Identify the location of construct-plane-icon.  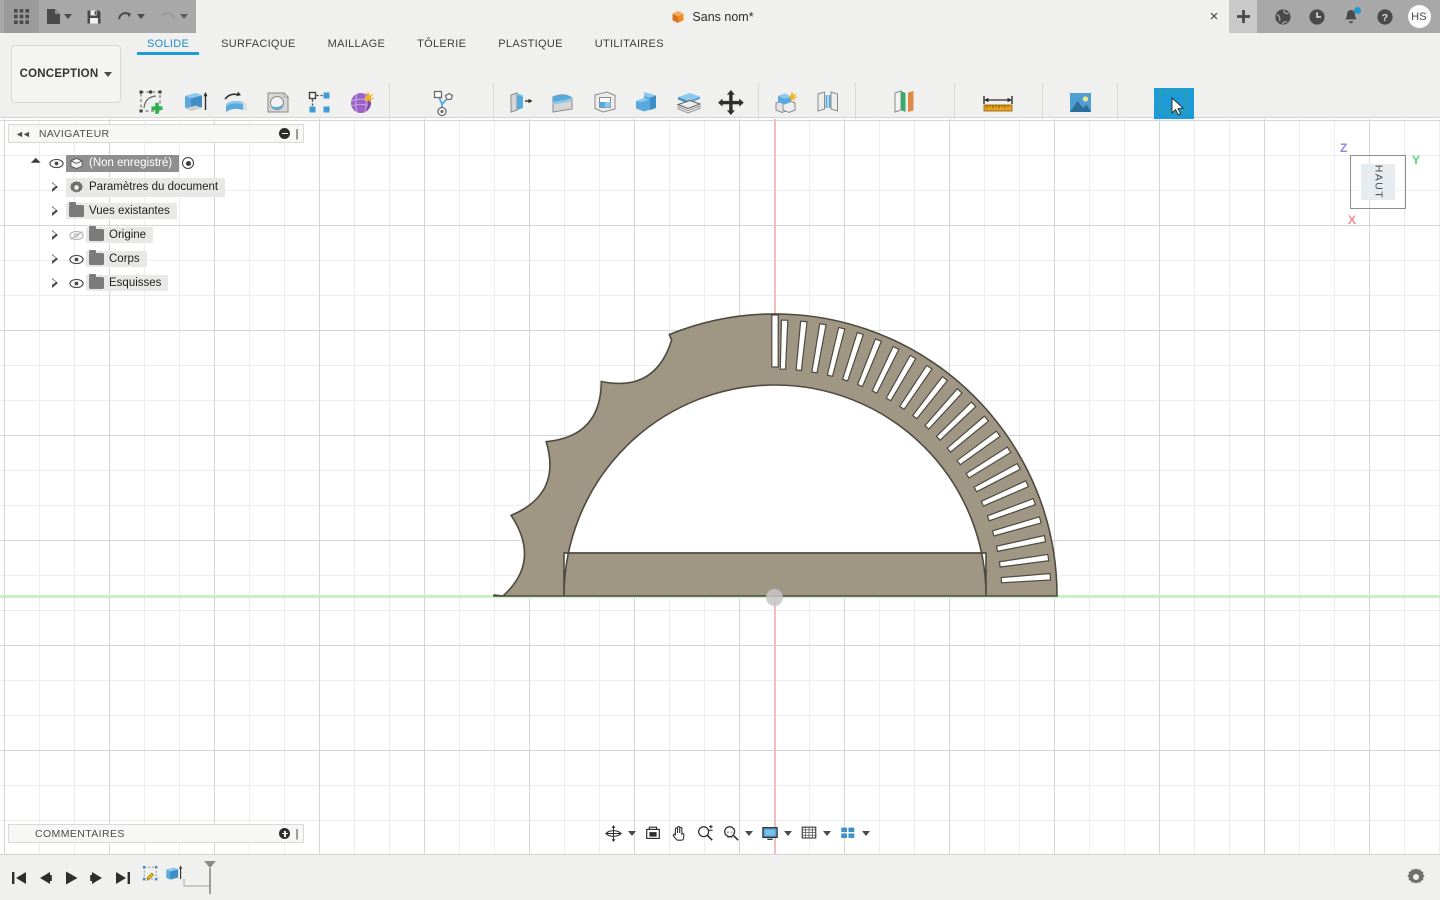
(905, 103).